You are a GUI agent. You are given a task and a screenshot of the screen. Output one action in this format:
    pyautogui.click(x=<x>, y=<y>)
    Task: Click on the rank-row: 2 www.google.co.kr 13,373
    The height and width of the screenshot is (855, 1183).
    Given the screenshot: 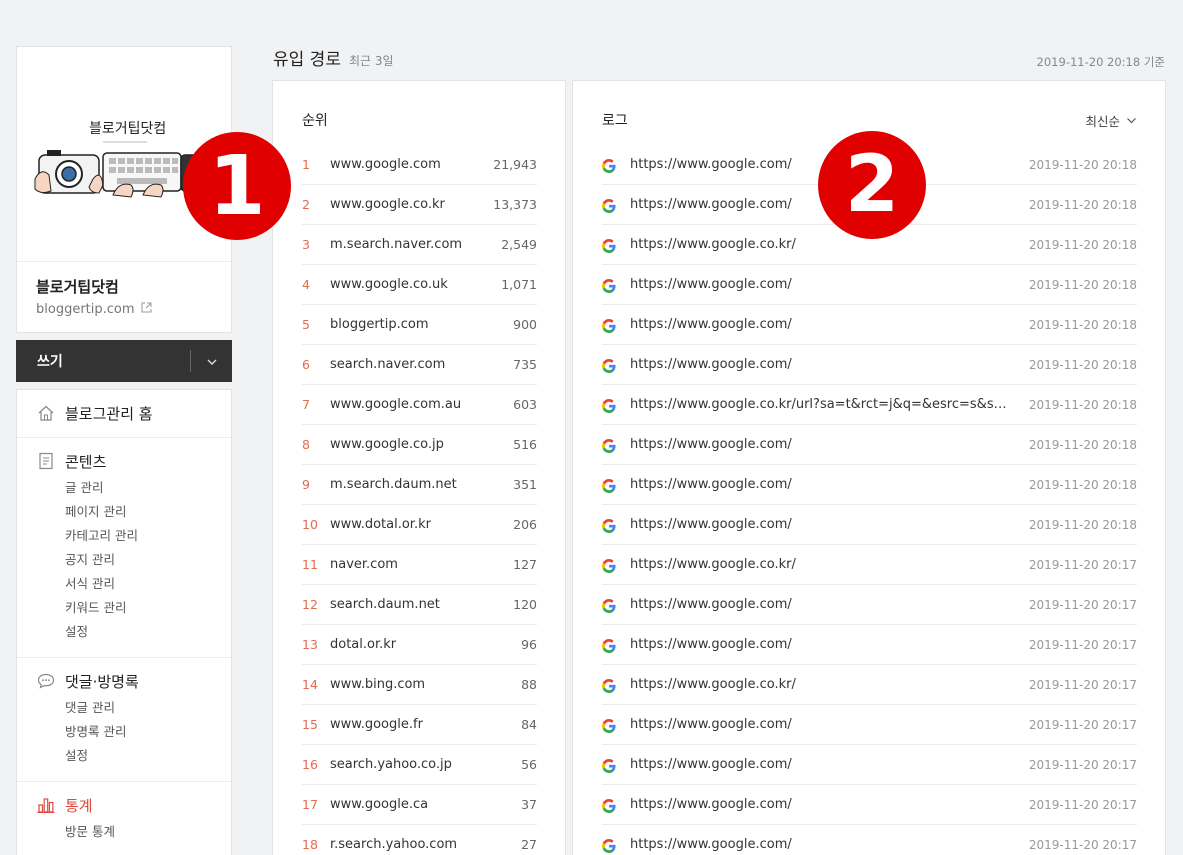 What is the action you would take?
    pyautogui.click(x=419, y=205)
    